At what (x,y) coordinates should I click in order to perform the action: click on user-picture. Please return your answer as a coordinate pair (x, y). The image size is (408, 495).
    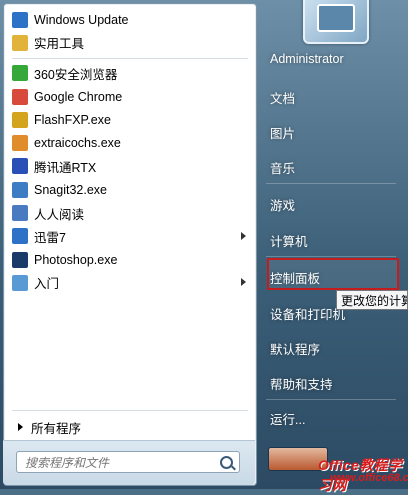
    Looking at the image, I should click on (336, 22).